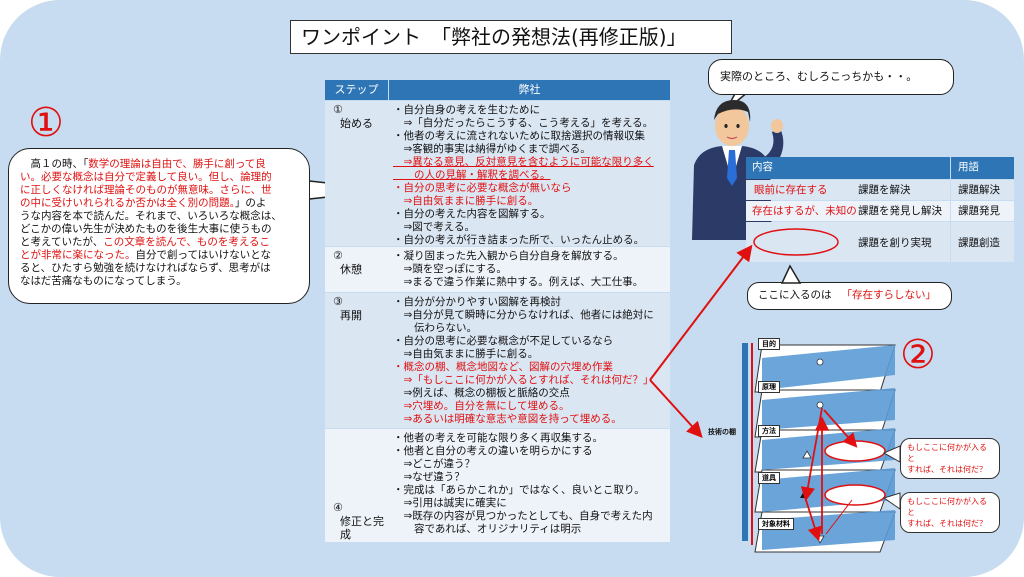  Describe the element at coordinates (503, 341) in the screenshot. I see `step-text-line: ・自分の思考に必要な概念が不足しているなら` at that location.